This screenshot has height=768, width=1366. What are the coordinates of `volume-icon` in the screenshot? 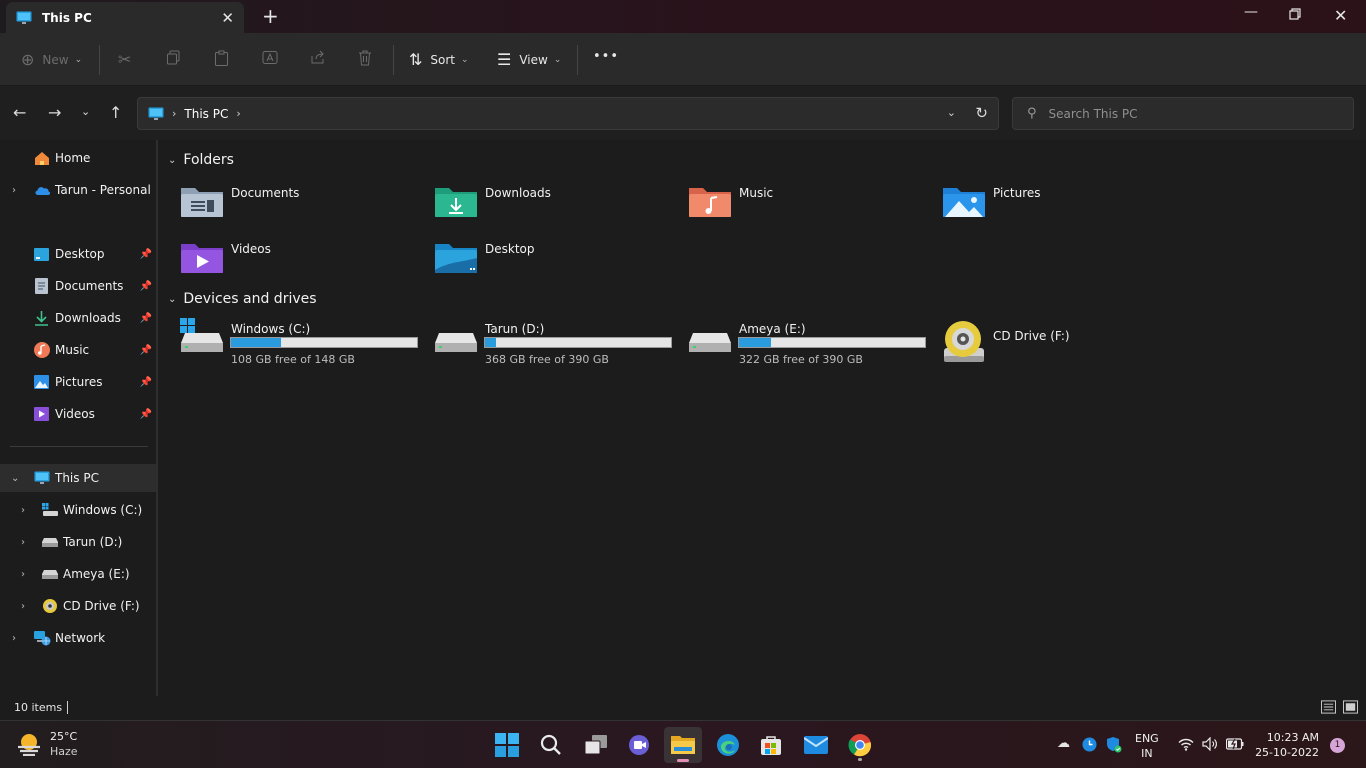 It's located at (1210, 744).